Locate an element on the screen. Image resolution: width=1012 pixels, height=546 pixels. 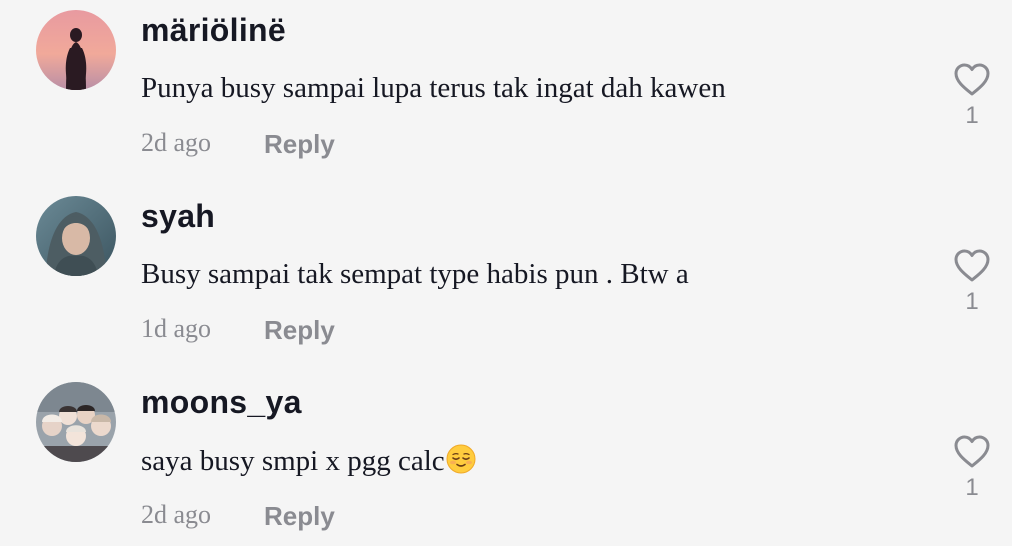
sunset-silhouette-avatar is located at coordinates (76, 50).